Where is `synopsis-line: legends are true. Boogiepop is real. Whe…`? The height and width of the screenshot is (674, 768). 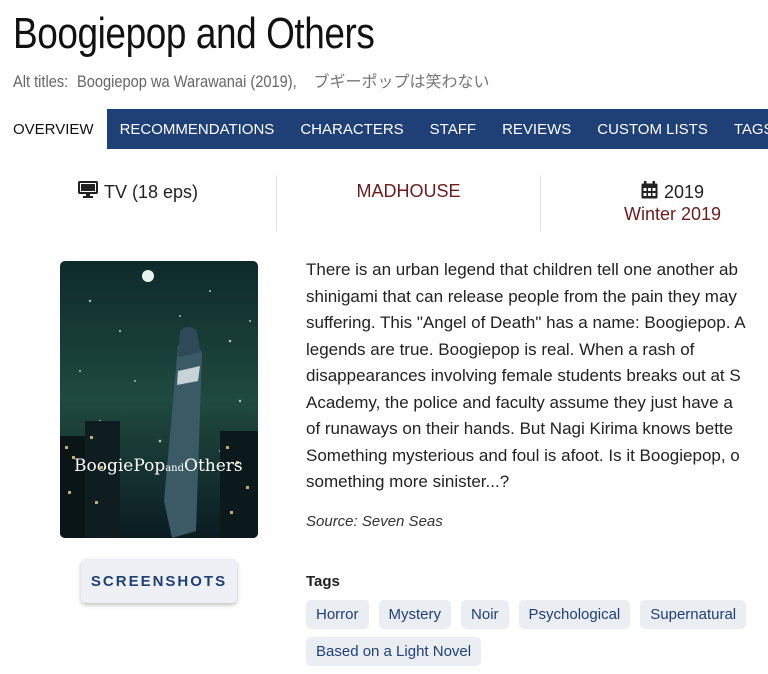
synopsis-line: legends are true. Boogiepop is real. Whe… is located at coordinates (500, 349).